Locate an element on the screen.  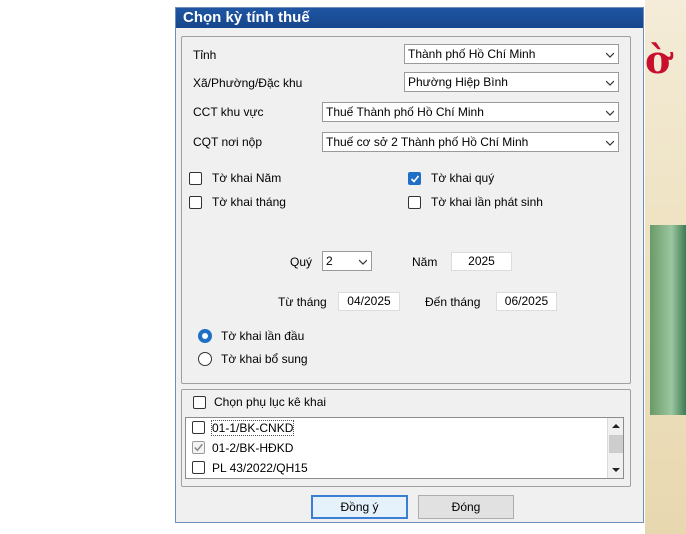
nam-input: 2025 is located at coordinates (481, 261).